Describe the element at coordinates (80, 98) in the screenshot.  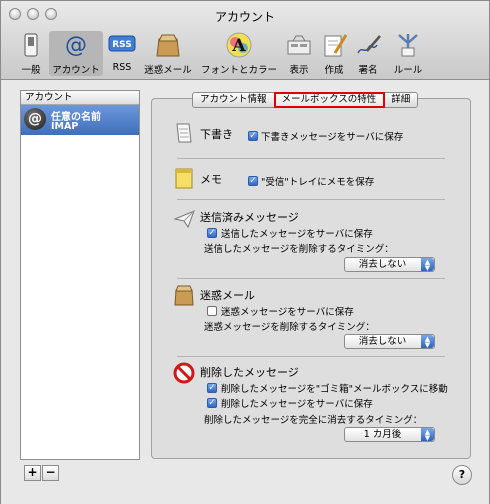
I see `account-list-header: アカウント` at that location.